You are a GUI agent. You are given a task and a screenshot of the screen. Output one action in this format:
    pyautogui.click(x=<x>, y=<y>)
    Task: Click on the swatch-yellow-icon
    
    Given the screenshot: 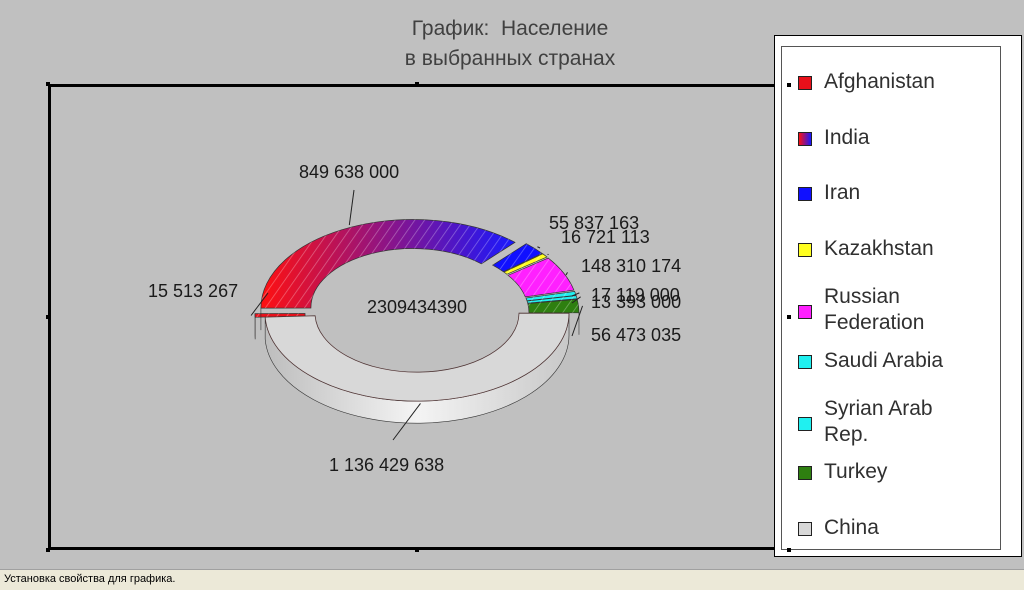 What is the action you would take?
    pyautogui.click(x=805, y=250)
    